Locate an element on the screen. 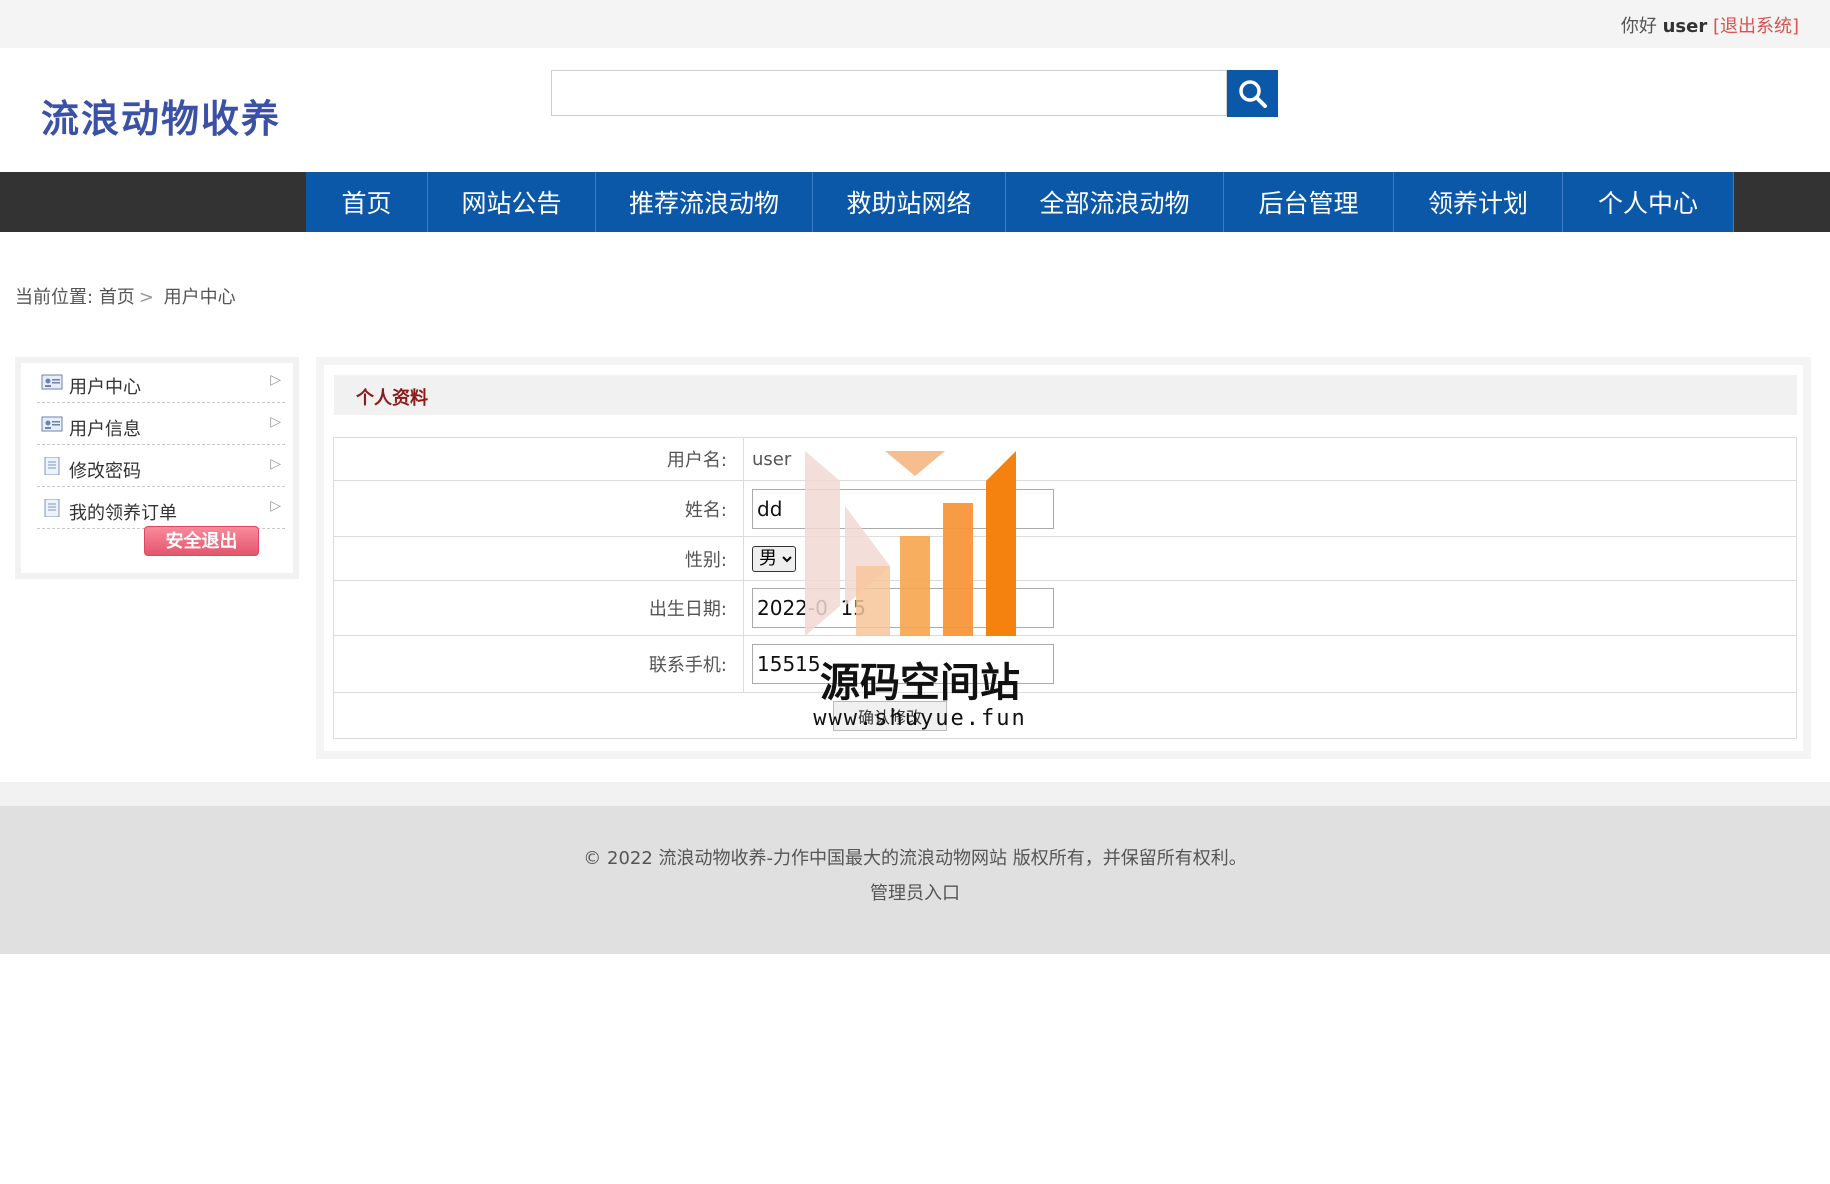 The height and width of the screenshot is (1184, 1830). sidebar-item-label: 修改密码 is located at coordinates (105, 471).